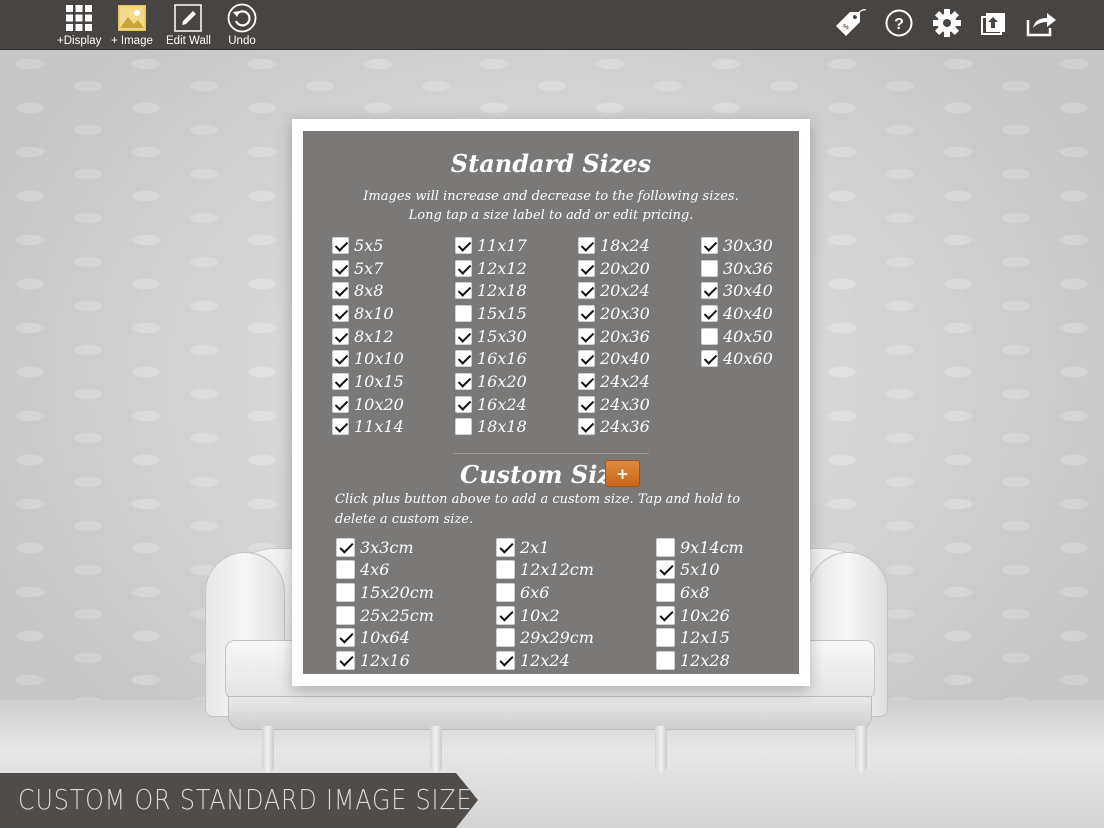 Image resolution: width=1104 pixels, height=828 pixels. Describe the element at coordinates (397, 592) in the screenshot. I see `custom-size-label: 15x20cm` at that location.